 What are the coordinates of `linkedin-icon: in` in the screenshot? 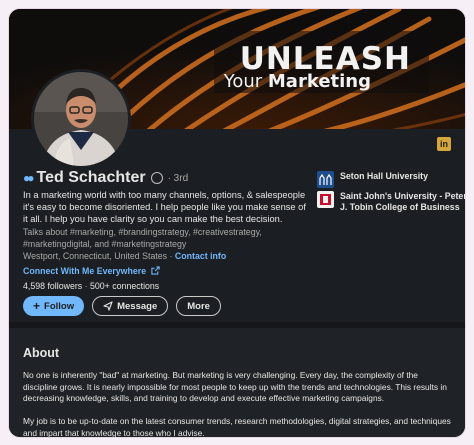 It's located at (444, 144).